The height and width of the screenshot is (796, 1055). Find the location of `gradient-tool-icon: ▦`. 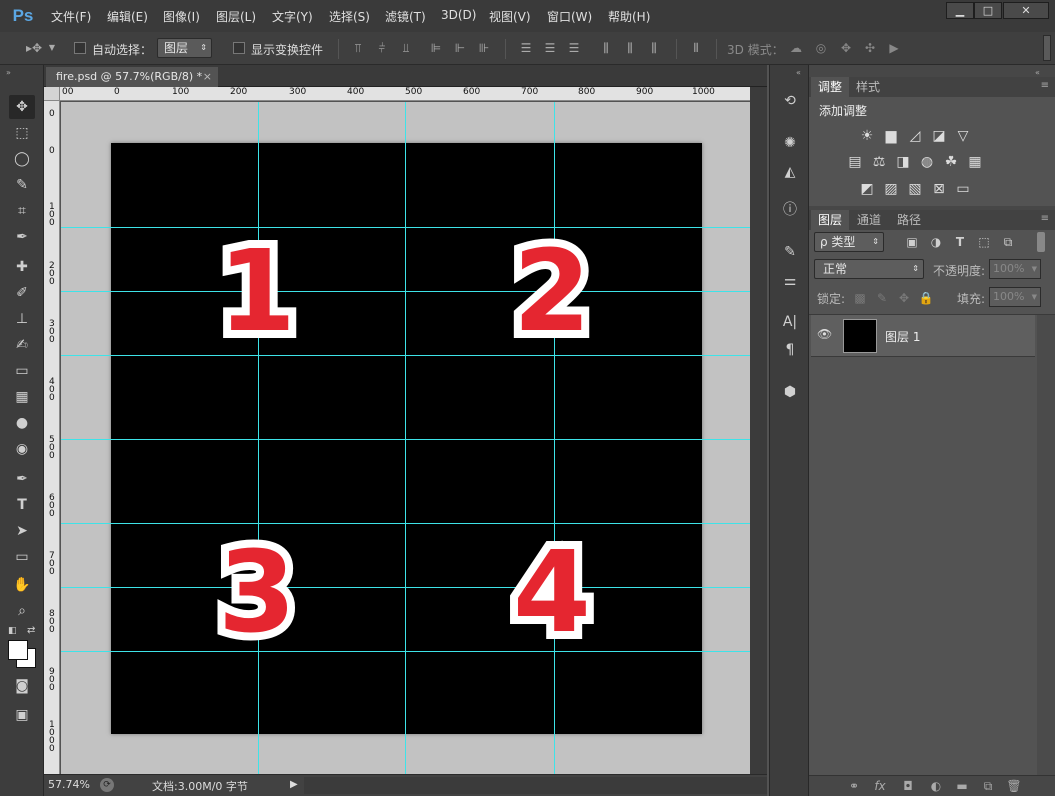

gradient-tool-icon: ▦ is located at coordinates (22, 397).